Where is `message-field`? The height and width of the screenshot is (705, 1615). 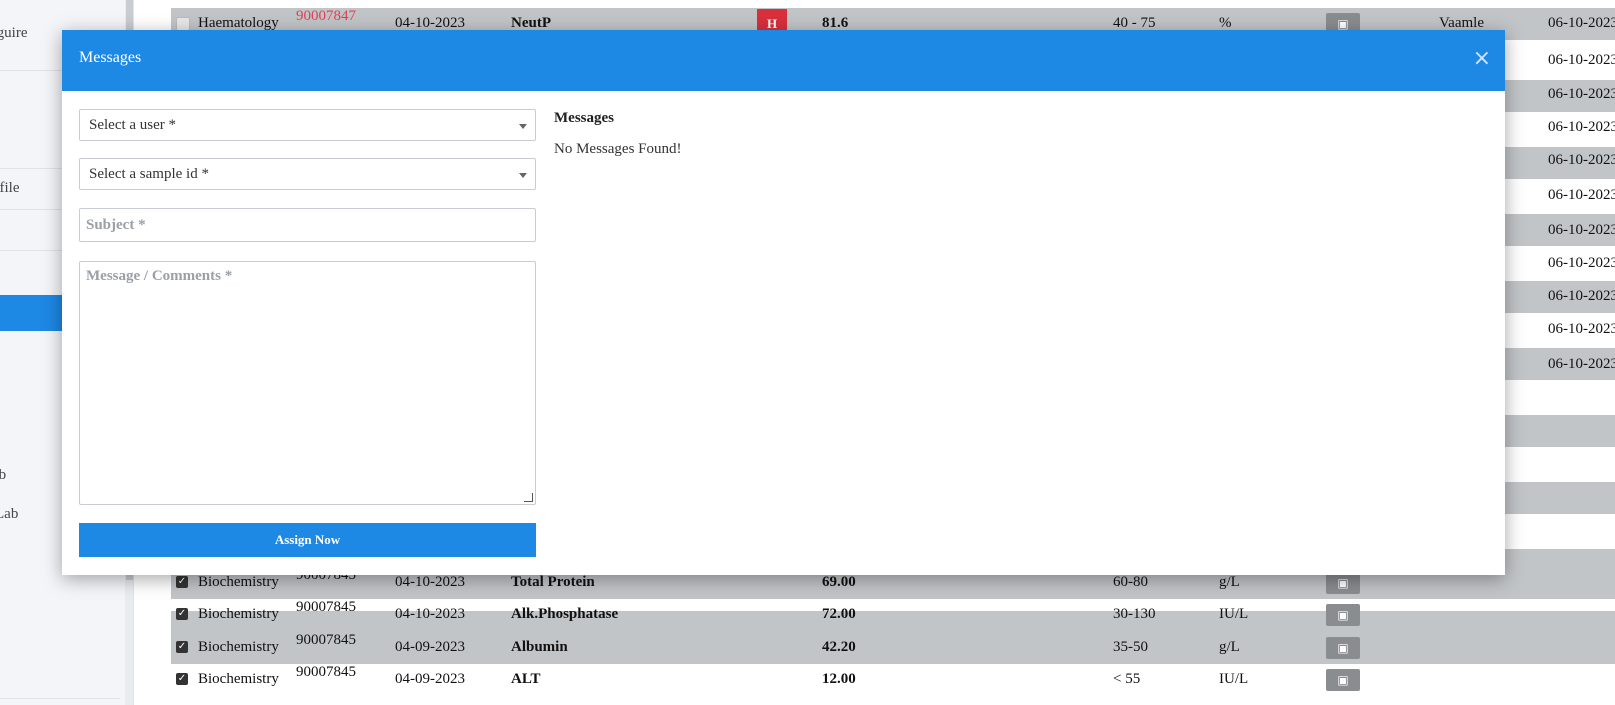 message-field is located at coordinates (307, 383).